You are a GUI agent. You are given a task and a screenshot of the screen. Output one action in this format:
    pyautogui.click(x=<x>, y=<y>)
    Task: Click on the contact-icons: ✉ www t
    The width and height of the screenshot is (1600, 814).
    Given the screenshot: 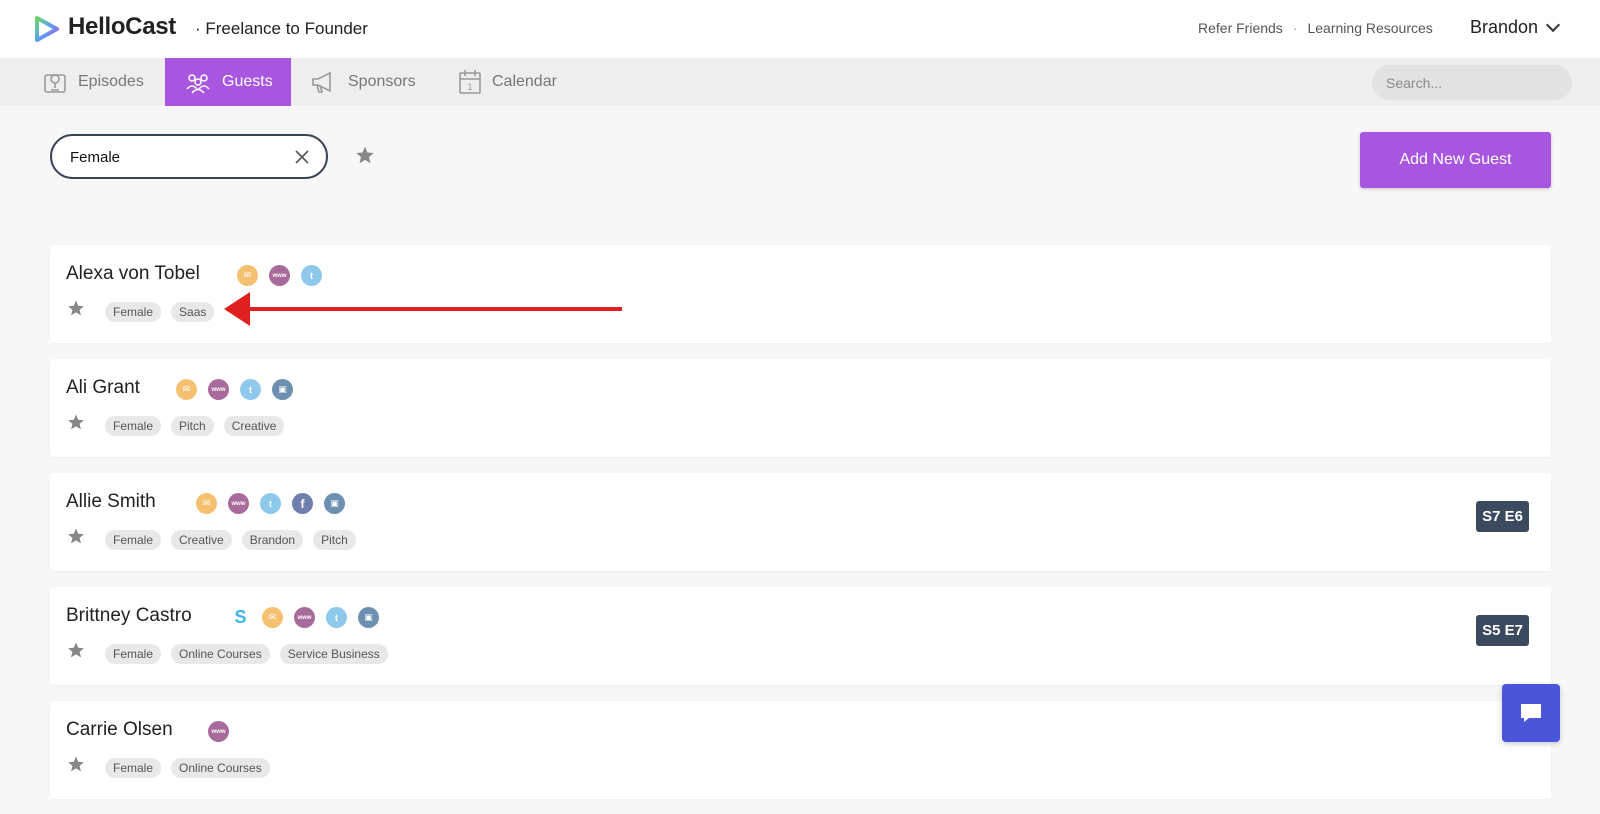 What is the action you would take?
    pyautogui.click(x=279, y=275)
    